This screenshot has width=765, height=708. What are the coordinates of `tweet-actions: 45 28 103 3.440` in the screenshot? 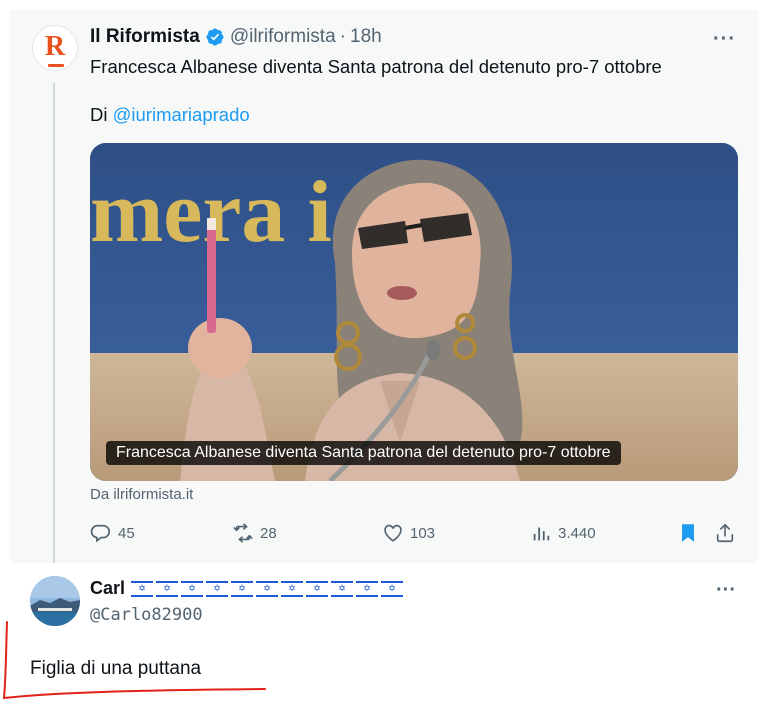 It's located at (415, 535).